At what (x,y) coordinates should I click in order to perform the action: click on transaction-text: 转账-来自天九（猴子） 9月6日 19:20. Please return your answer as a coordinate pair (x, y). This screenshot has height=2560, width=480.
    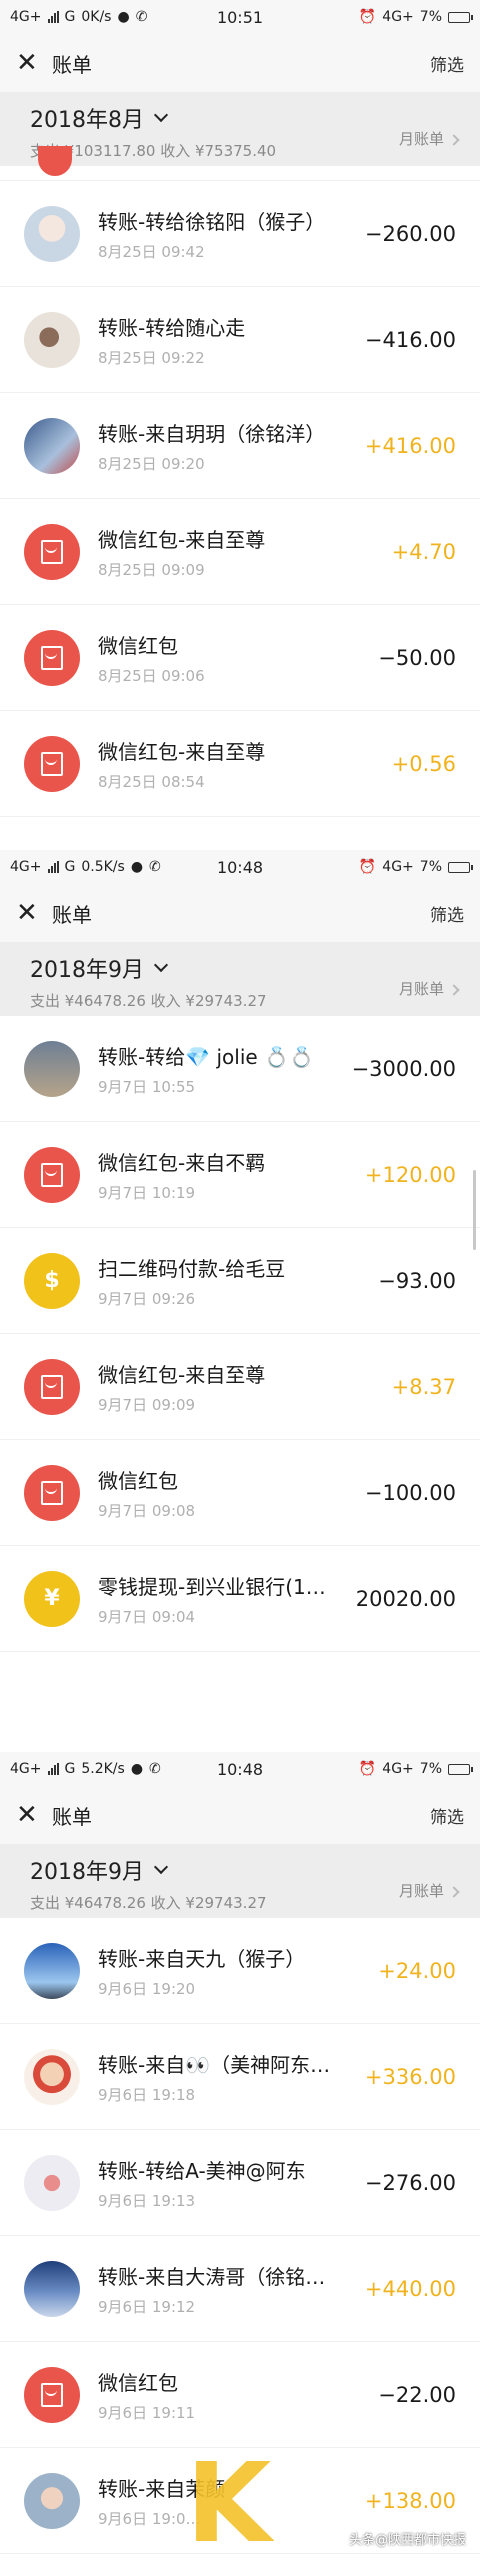
    Looking at the image, I should click on (234, 1971).